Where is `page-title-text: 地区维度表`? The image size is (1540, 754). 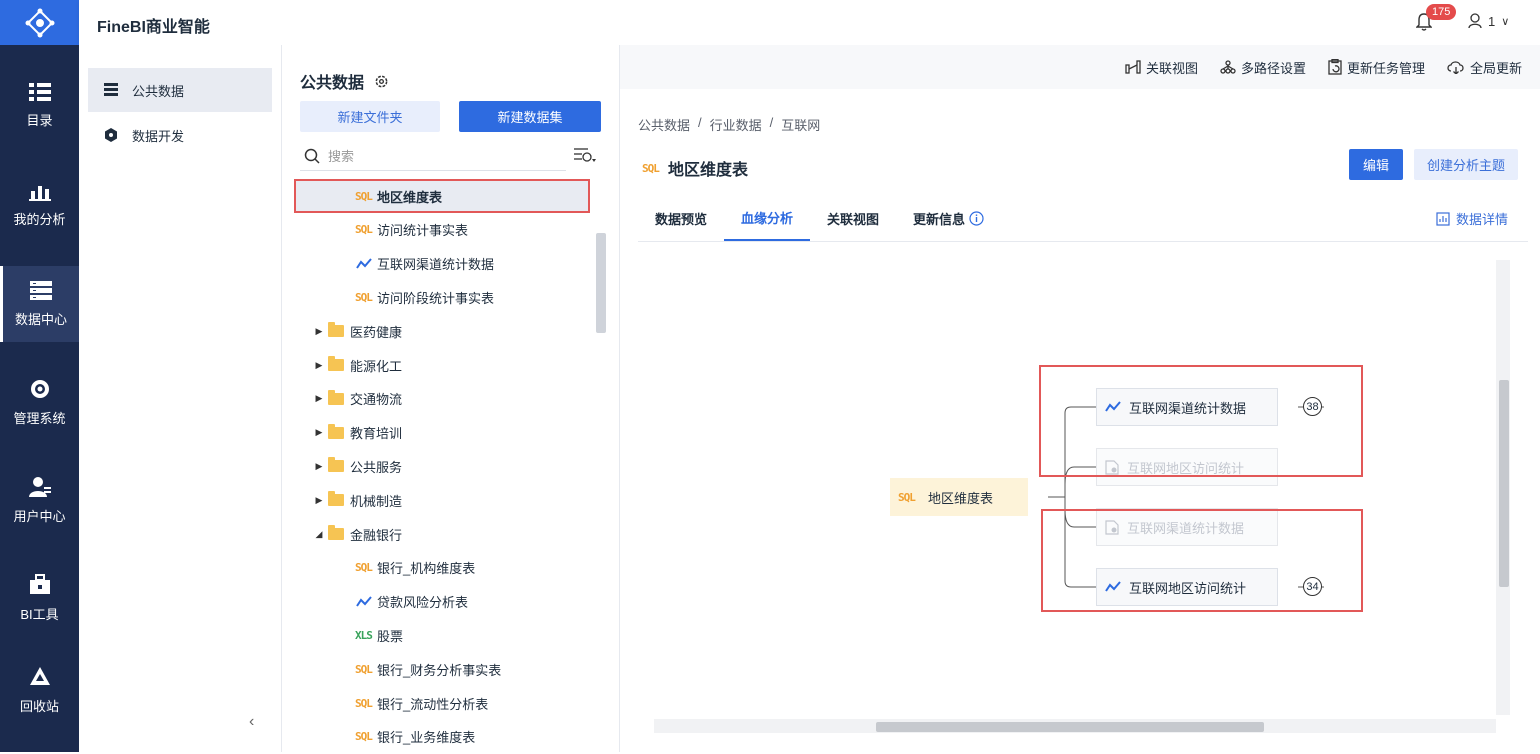
page-title-text: 地区维度表 is located at coordinates (708, 170).